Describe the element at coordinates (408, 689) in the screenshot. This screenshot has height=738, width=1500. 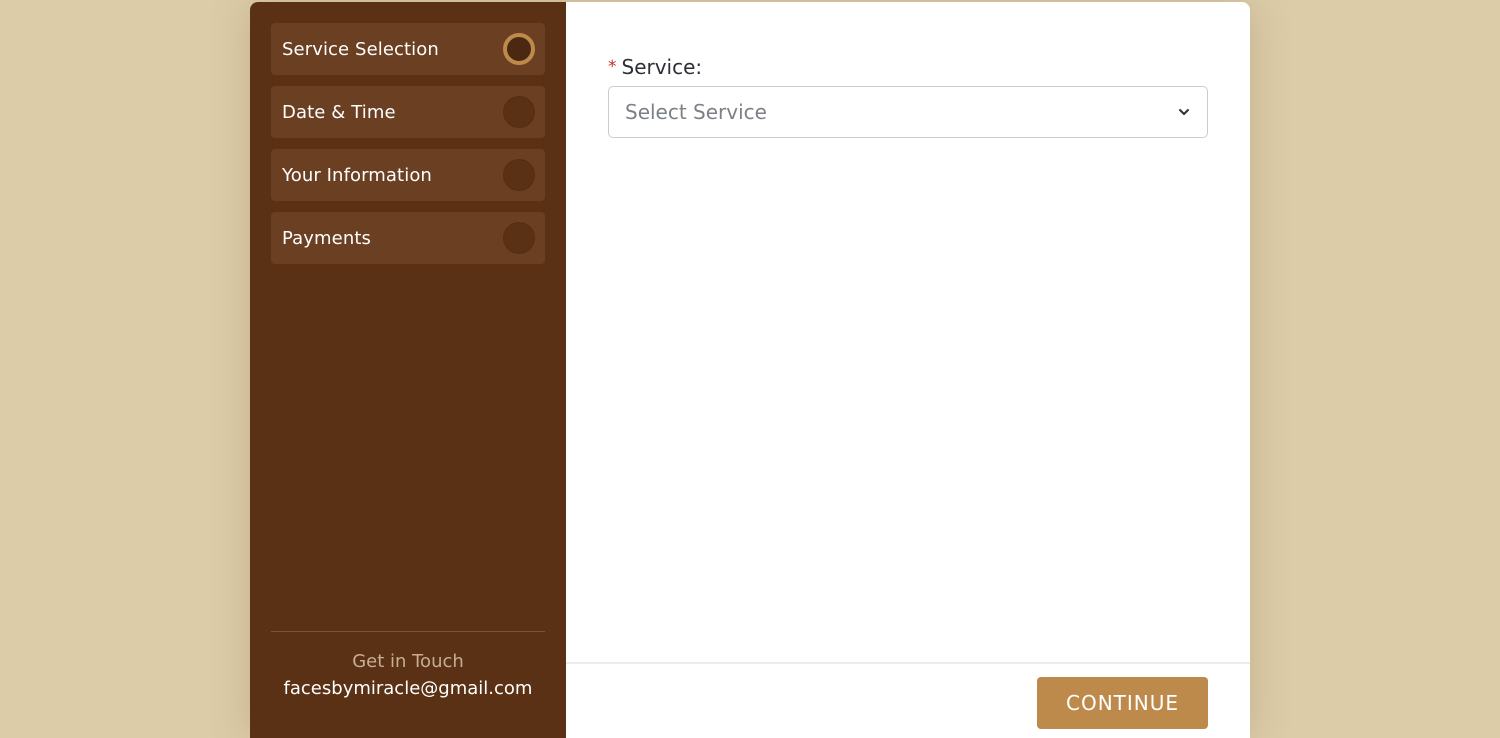
I see `contact-email: facesbymiracle@gmail.com` at that location.